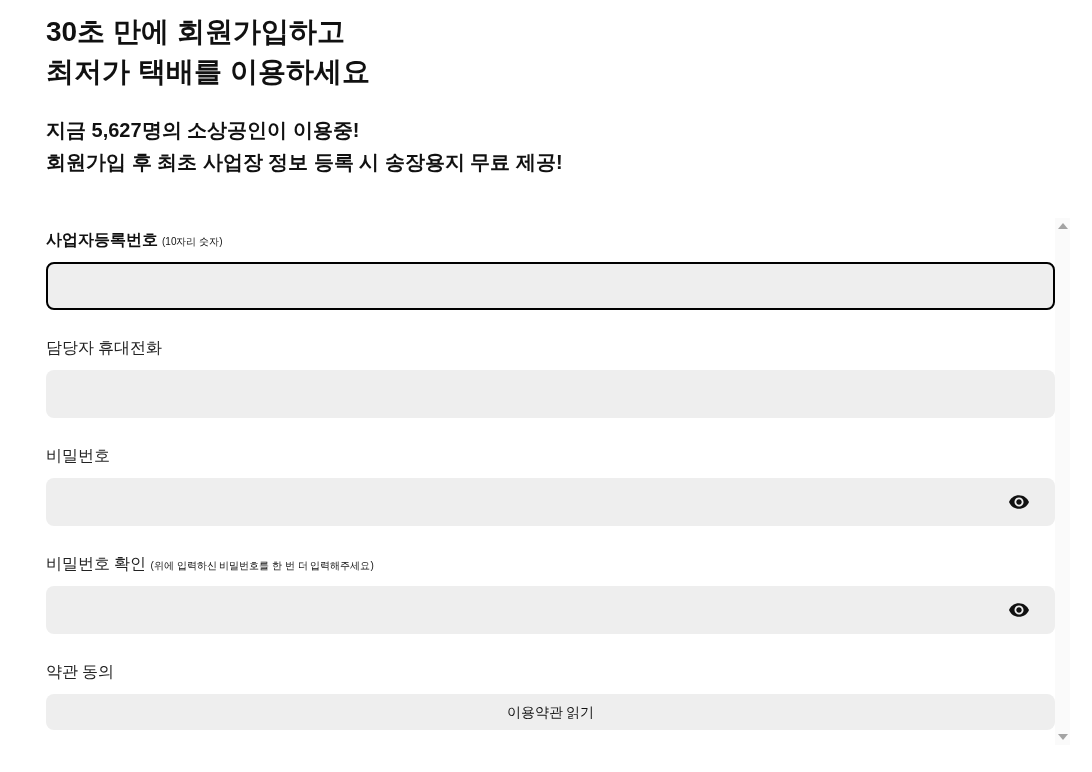 The width and height of the screenshot is (1092, 772). Describe the element at coordinates (80, 672) in the screenshot. I see `field-label: 약관 동의` at that location.